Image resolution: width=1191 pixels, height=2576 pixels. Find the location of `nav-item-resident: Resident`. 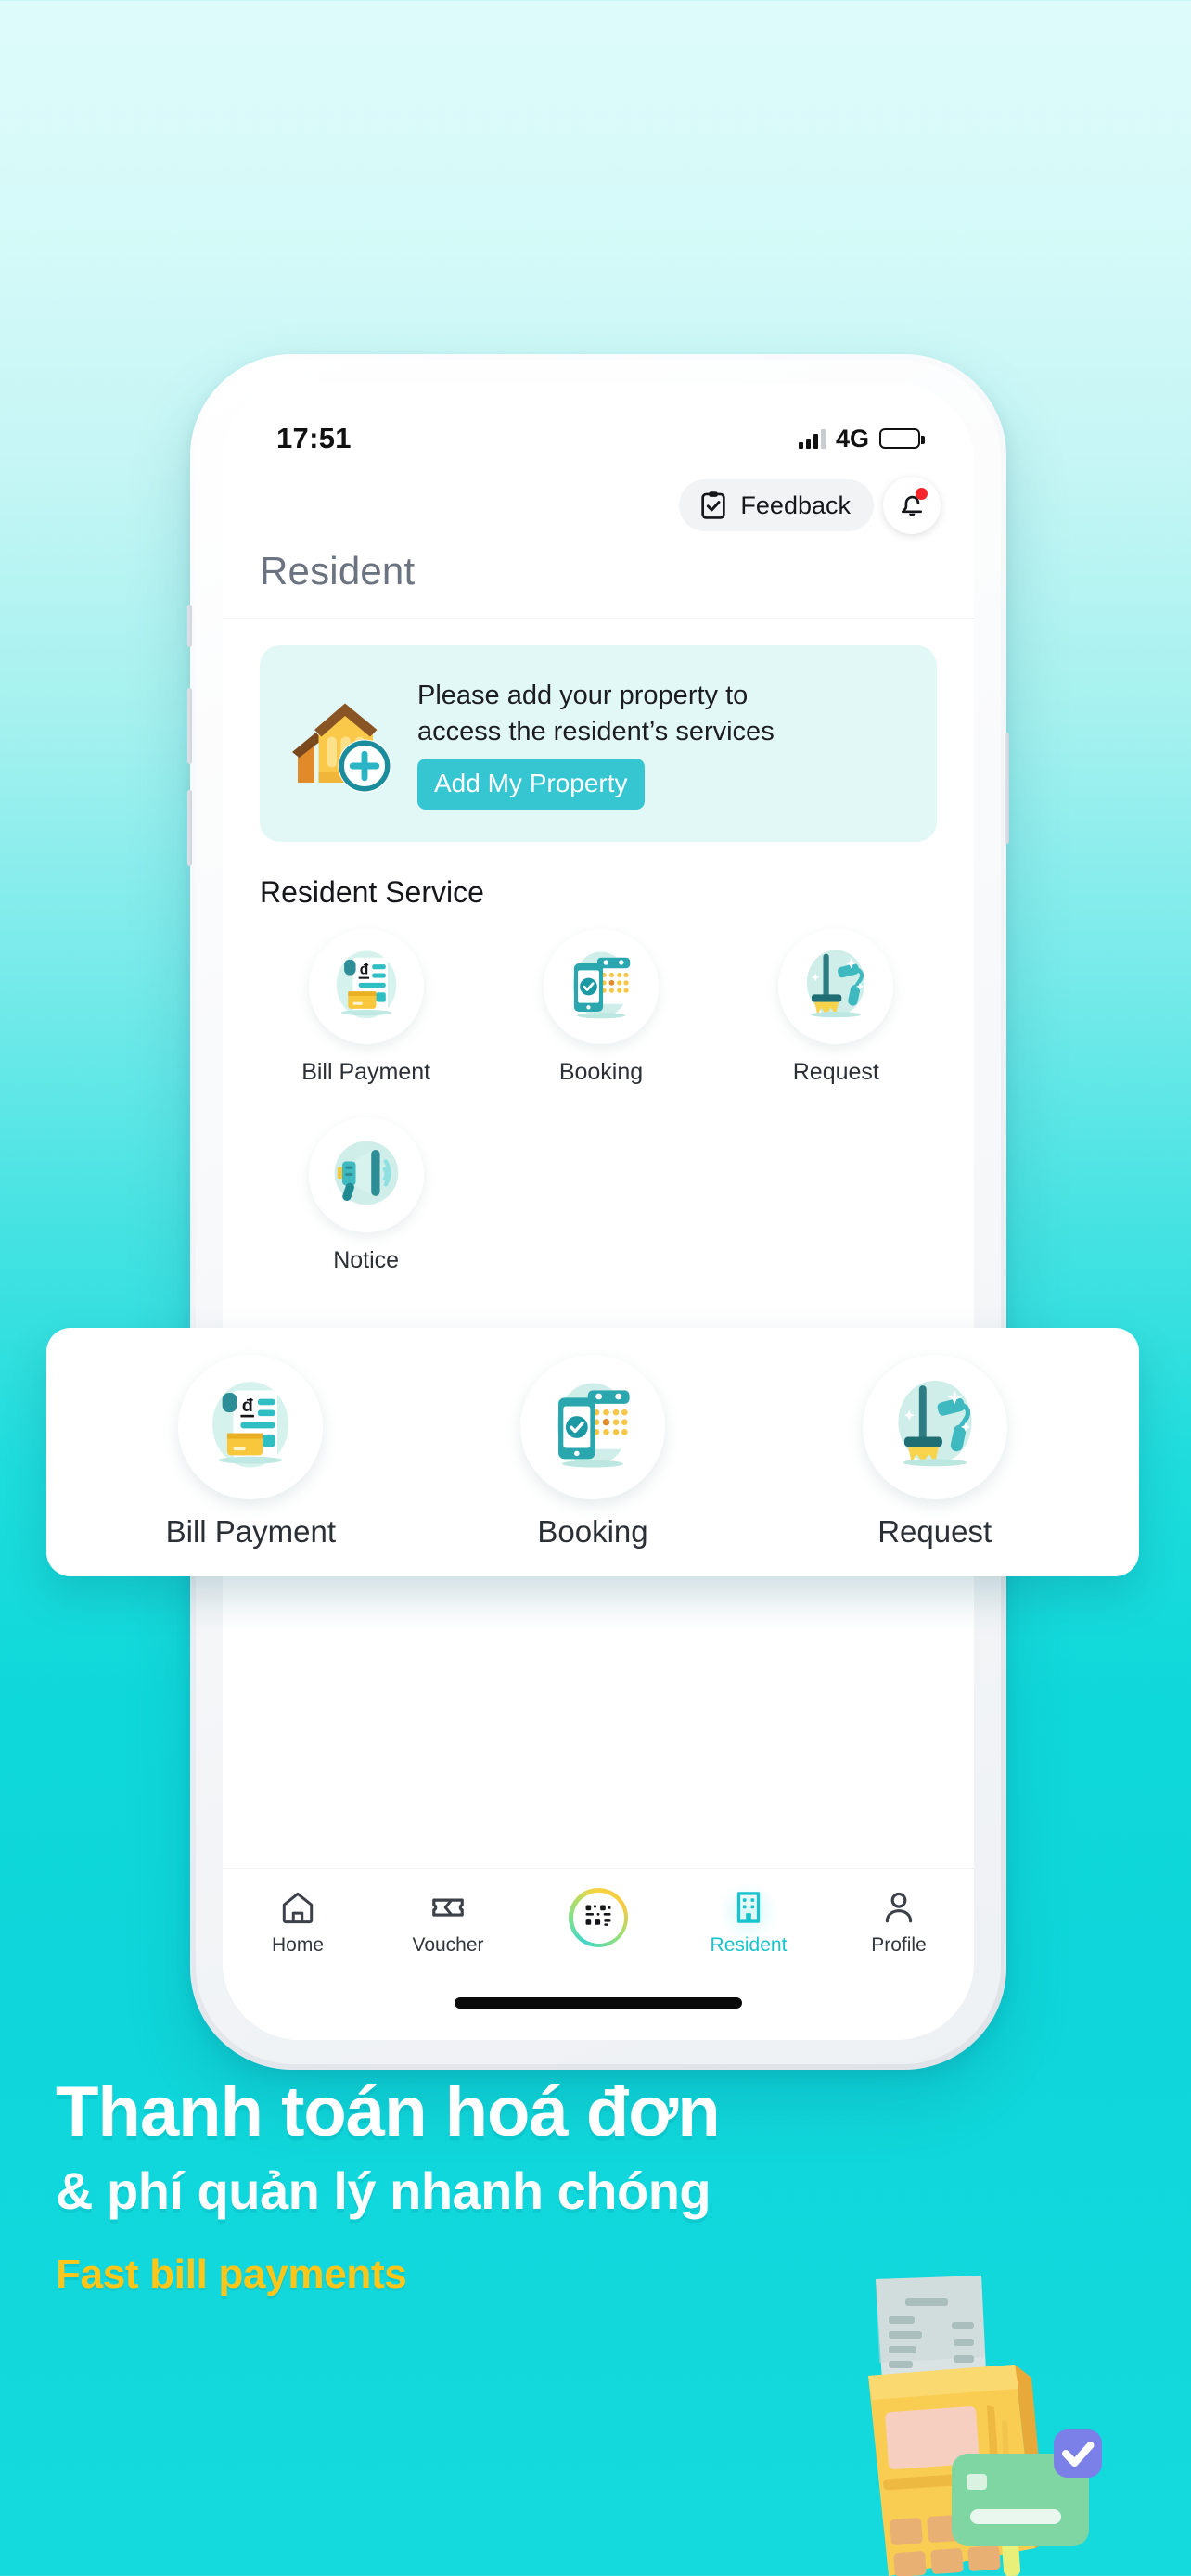

nav-item-resident: Resident is located at coordinates (748, 1919).